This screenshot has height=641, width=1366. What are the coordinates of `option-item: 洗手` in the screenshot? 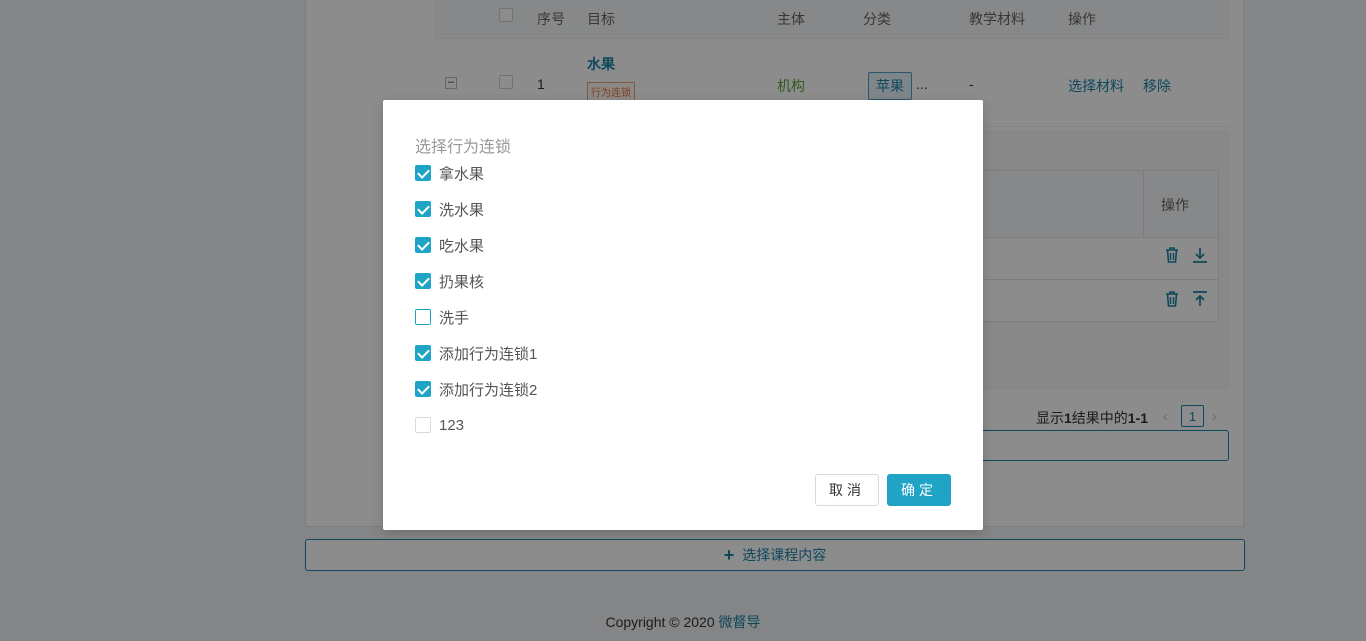 It's located at (442, 317).